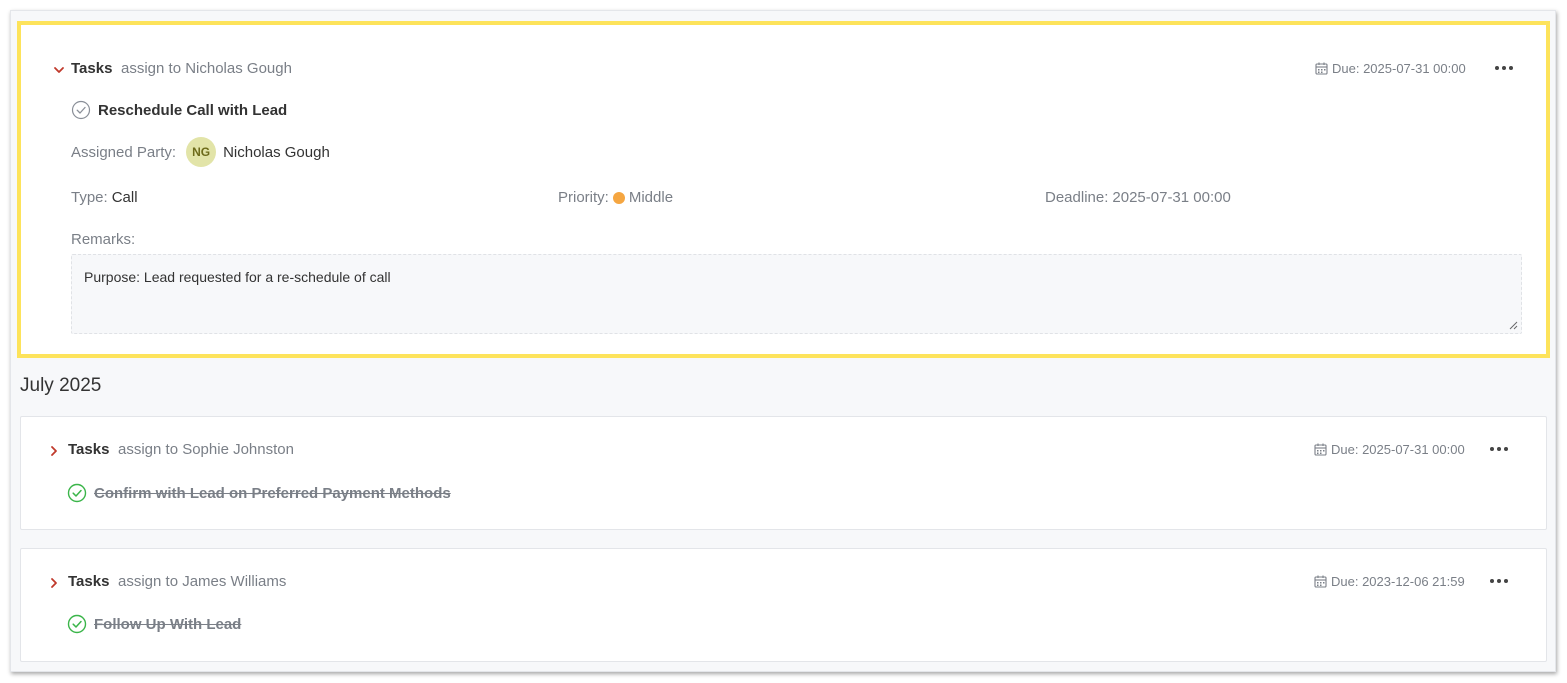 This screenshot has width=1567, height=683. Describe the element at coordinates (124, 152) in the screenshot. I see `assigned-party-label: Assigned Party:` at that location.